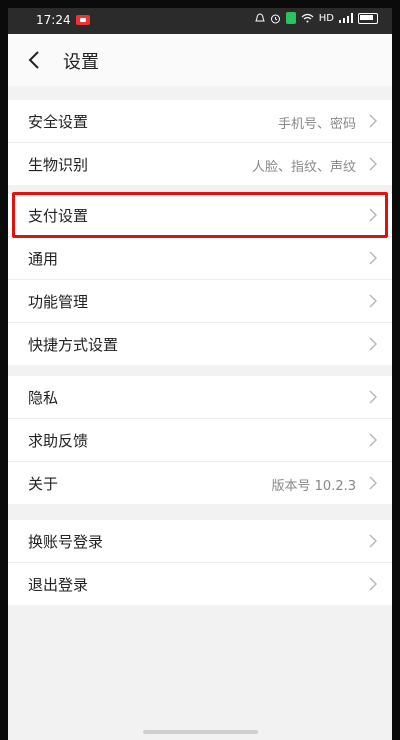  Describe the element at coordinates (58, 441) in the screenshot. I see `settings-item-label: 求助反馈` at that location.